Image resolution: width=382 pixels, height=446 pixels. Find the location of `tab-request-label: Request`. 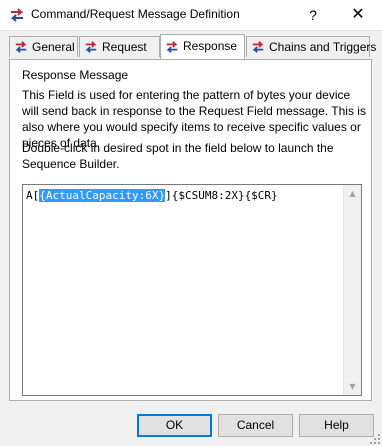

tab-request-label: Request is located at coordinates (124, 47).